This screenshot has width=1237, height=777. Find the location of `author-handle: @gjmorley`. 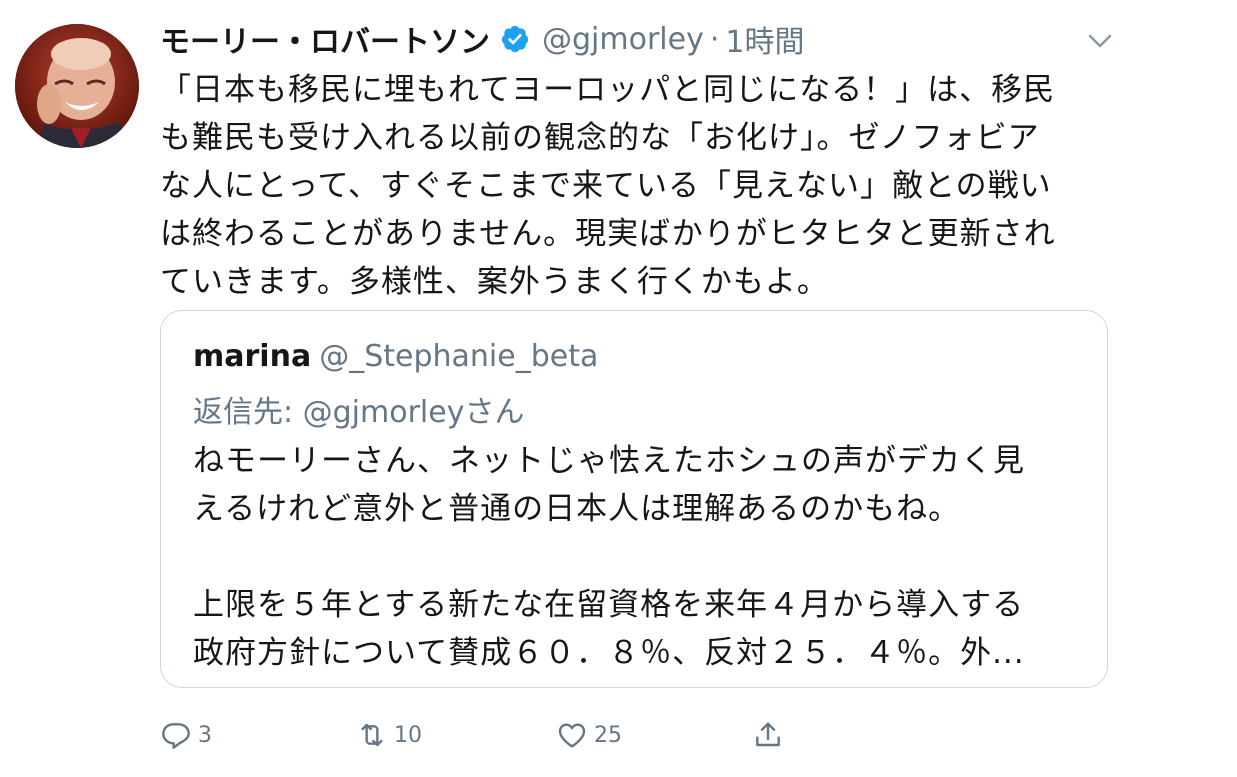

author-handle: @gjmorley is located at coordinates (623, 39).